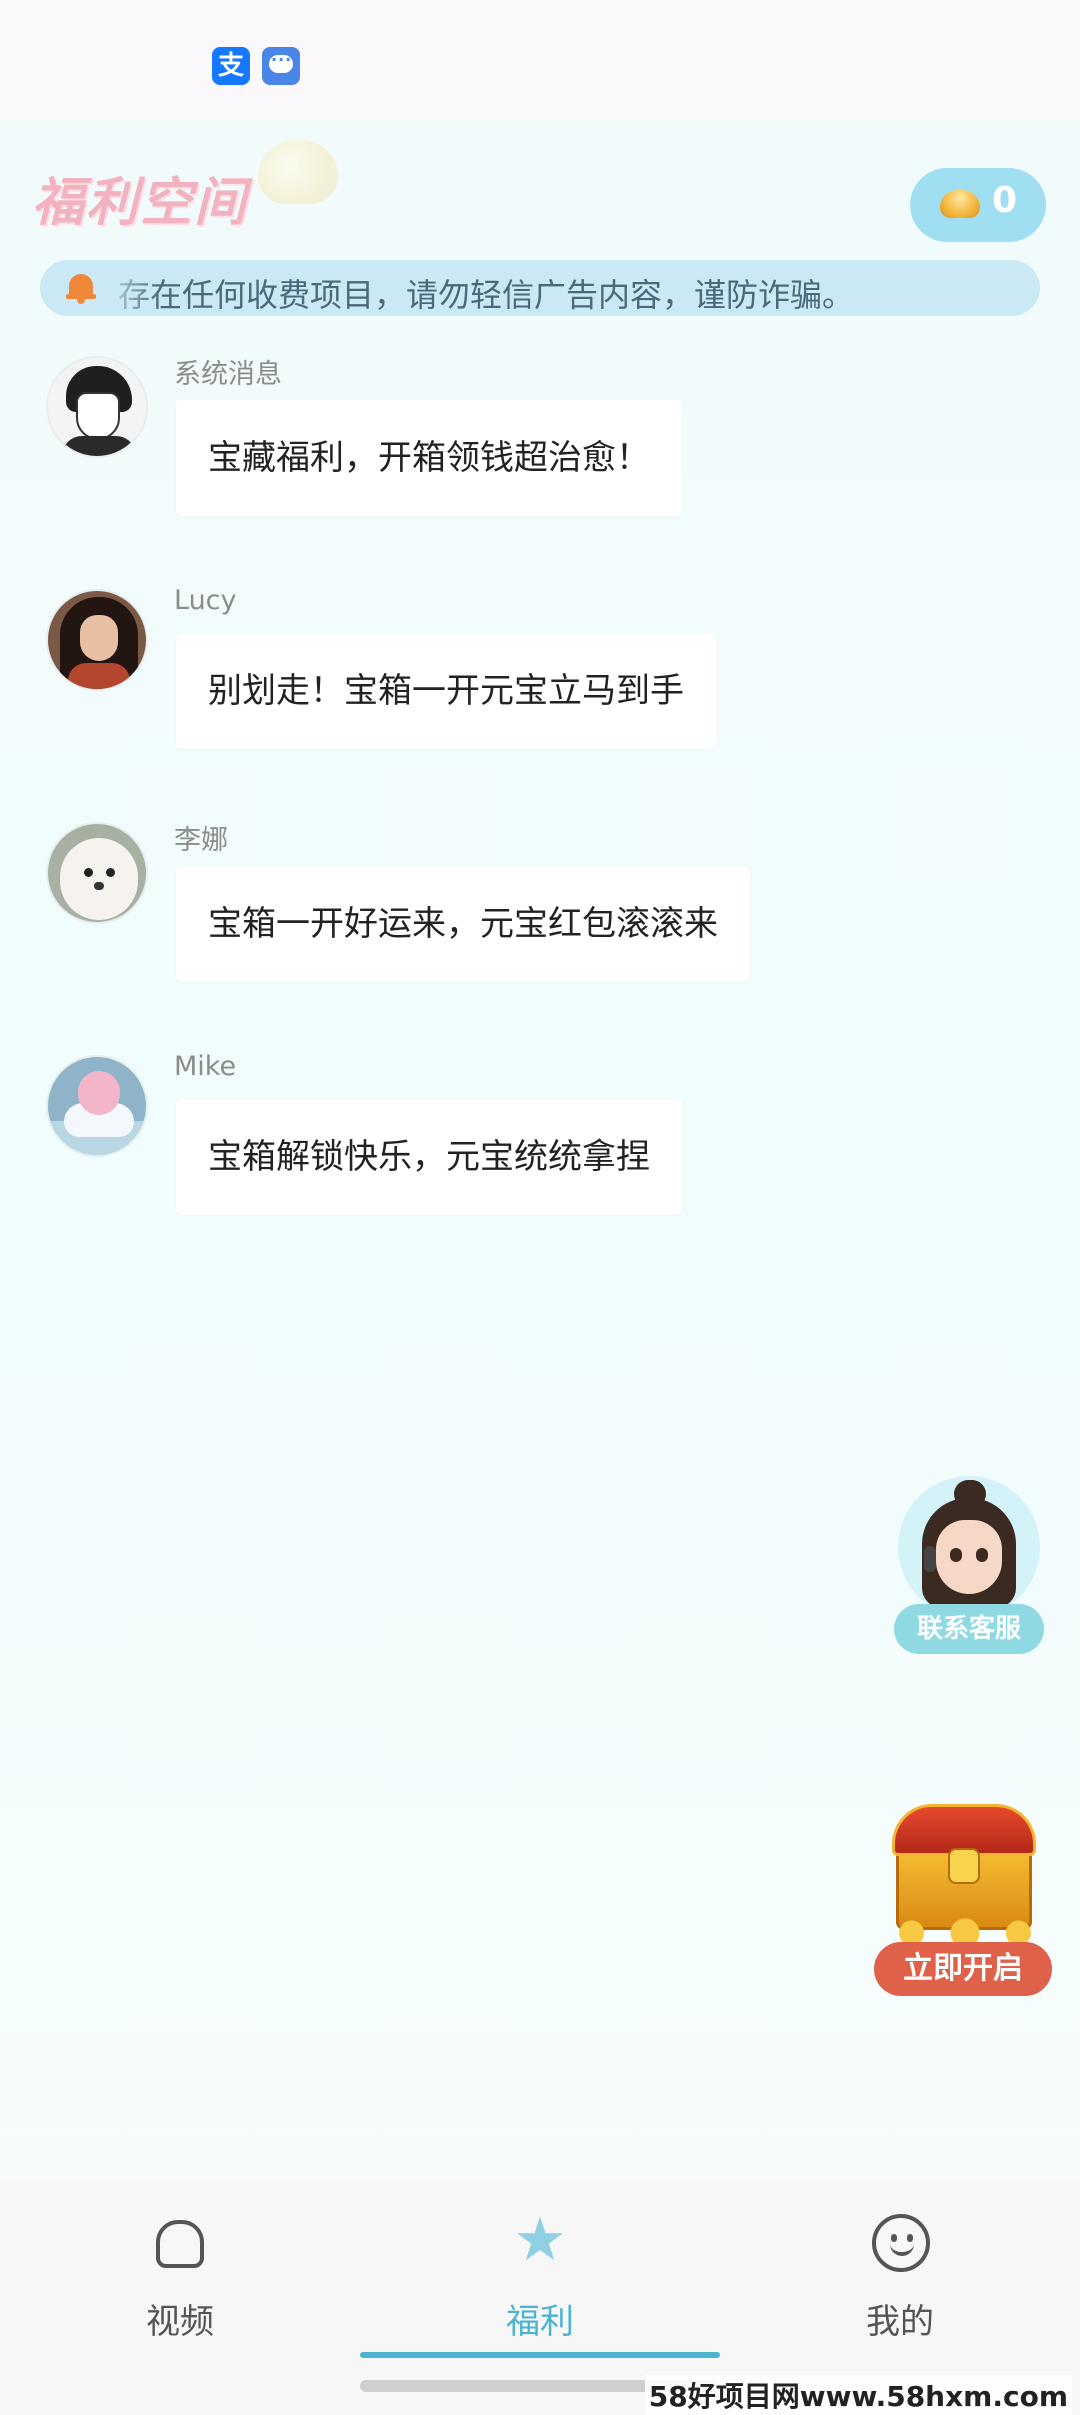 The image size is (1080, 2415). I want to click on ingot-icon, so click(298, 172).